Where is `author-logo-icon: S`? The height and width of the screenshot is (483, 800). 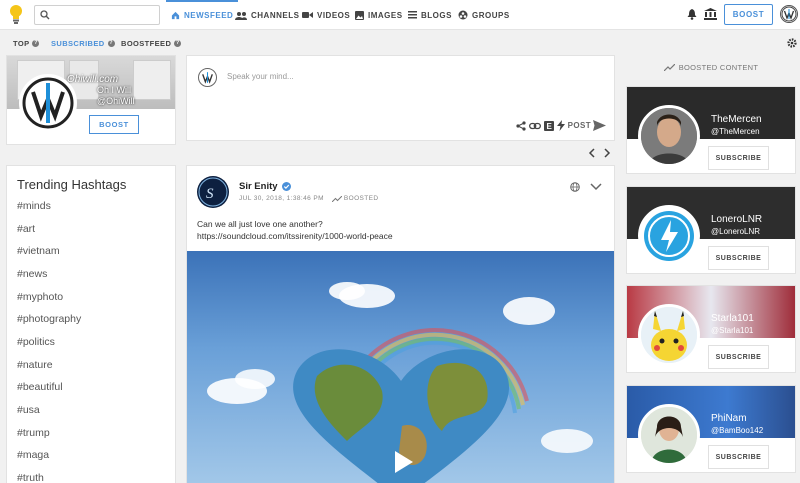
author-logo-icon: S is located at coordinates (213, 192).